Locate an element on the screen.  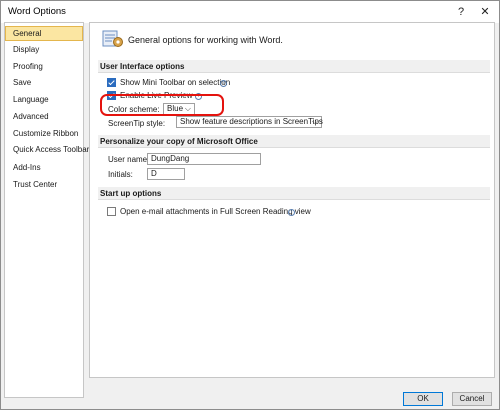
title-bar: Word Options ? ✕ is located at coordinates (250, 12).